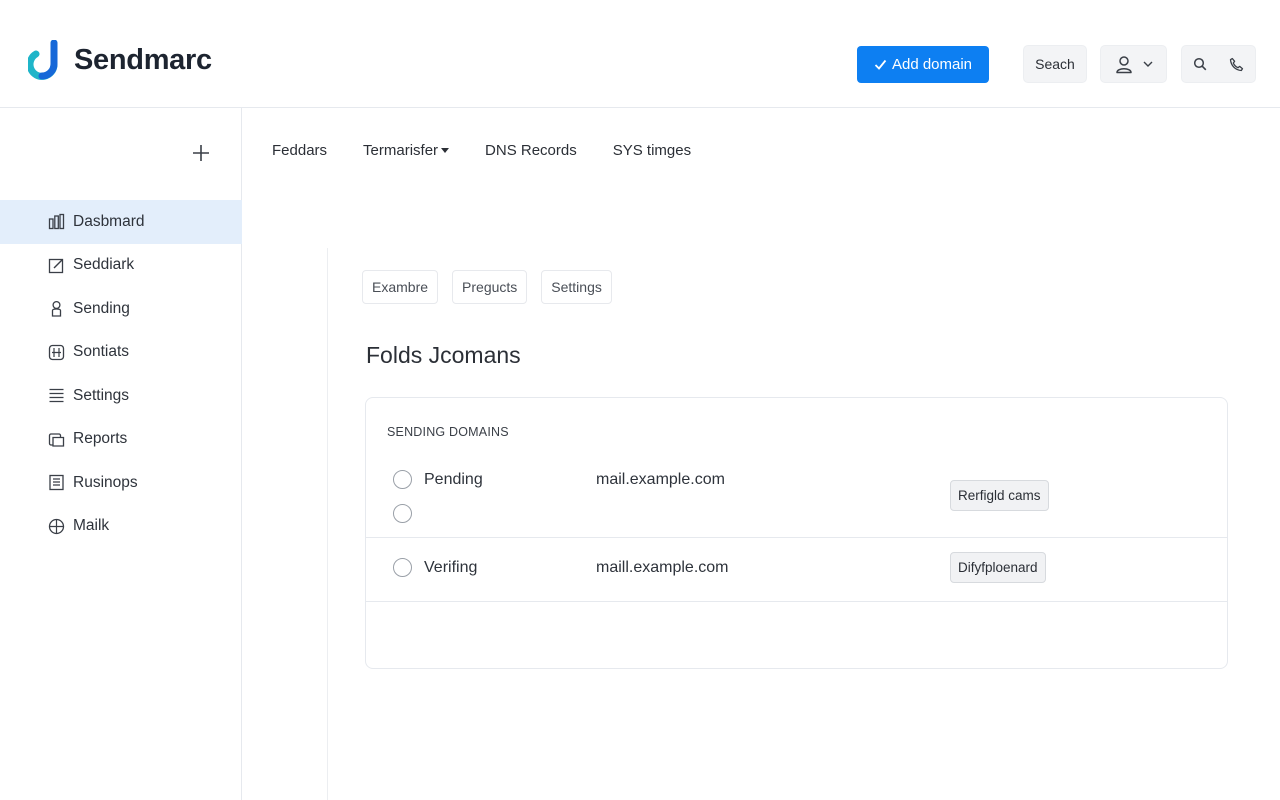 The image size is (1280, 800). Describe the element at coordinates (56, 483) in the screenshot. I see `document-icon` at that location.